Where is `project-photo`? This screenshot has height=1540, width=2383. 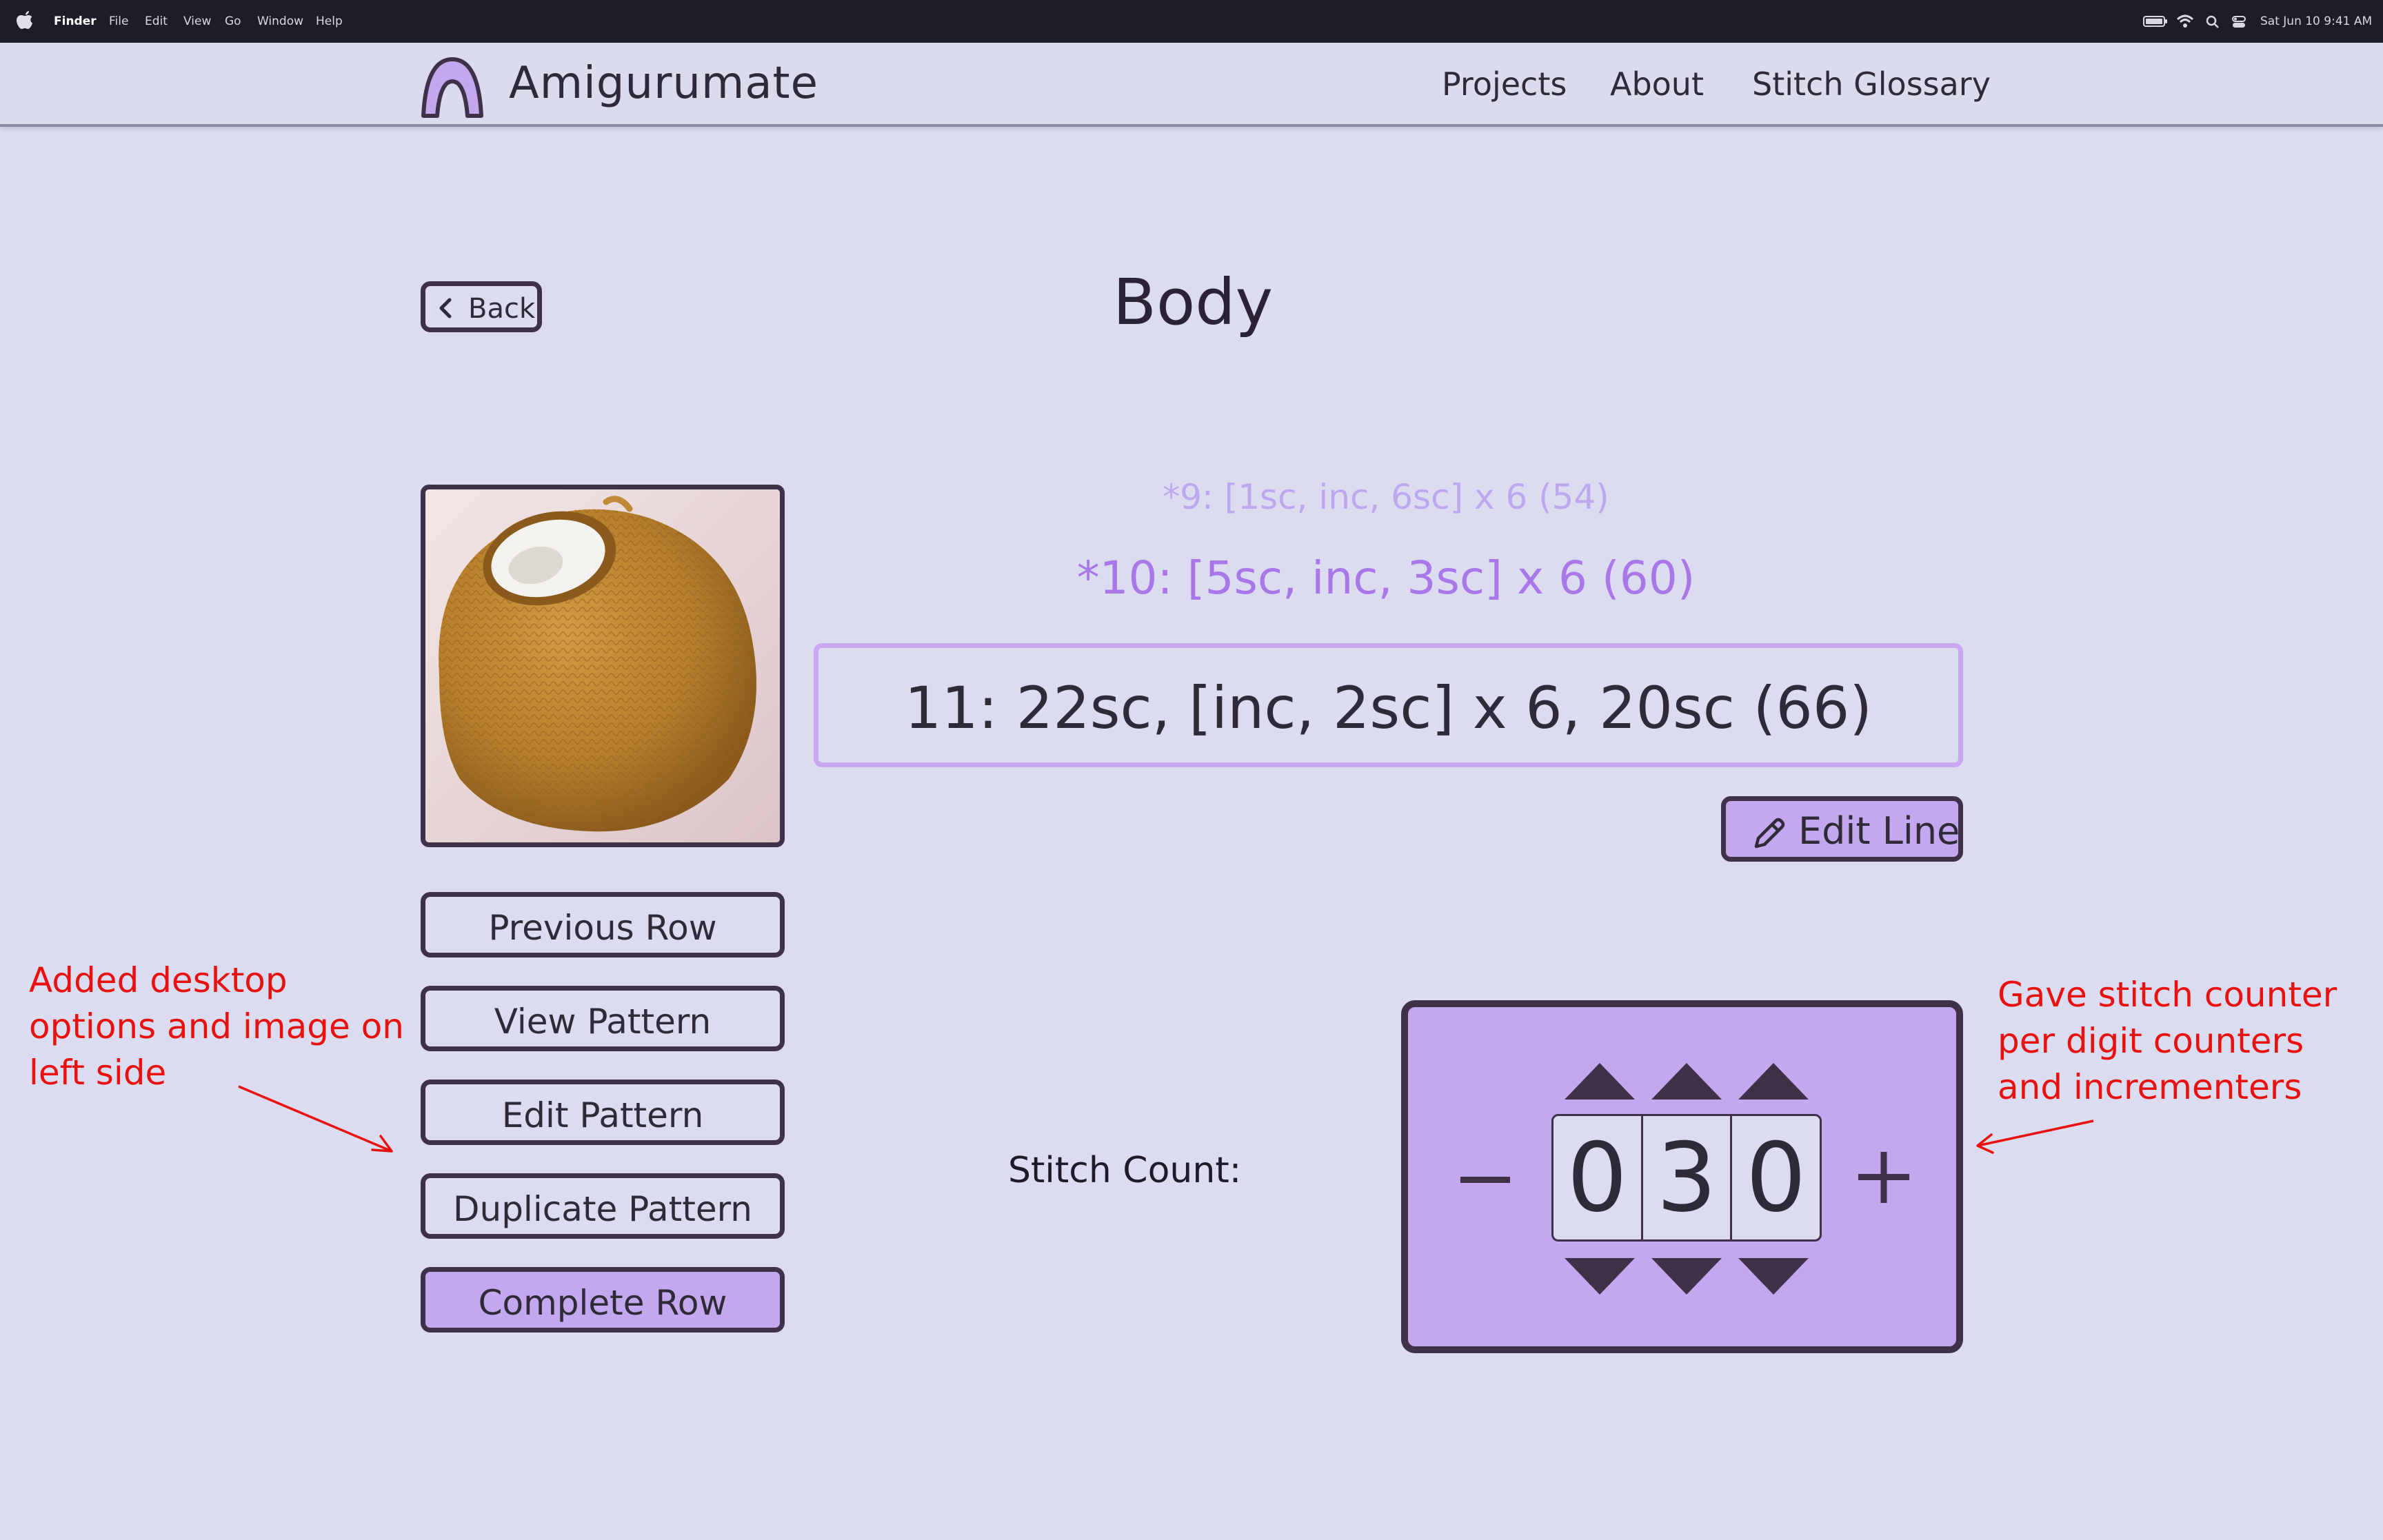
project-photo is located at coordinates (603, 666).